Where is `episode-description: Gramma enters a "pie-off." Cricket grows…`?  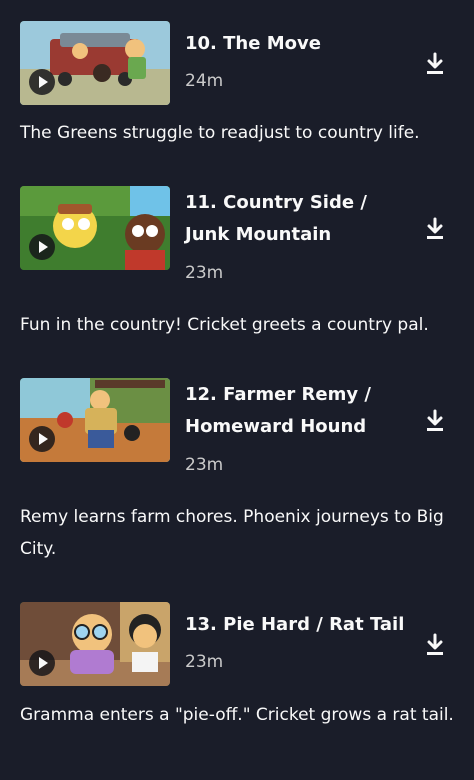 episode-description: Gramma enters a "pie-off." Cricket grows… is located at coordinates (237, 715).